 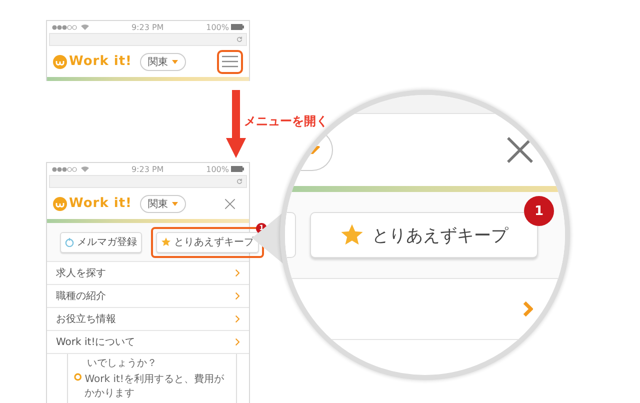 I want to click on step-label: メニューを開く, so click(x=286, y=121).